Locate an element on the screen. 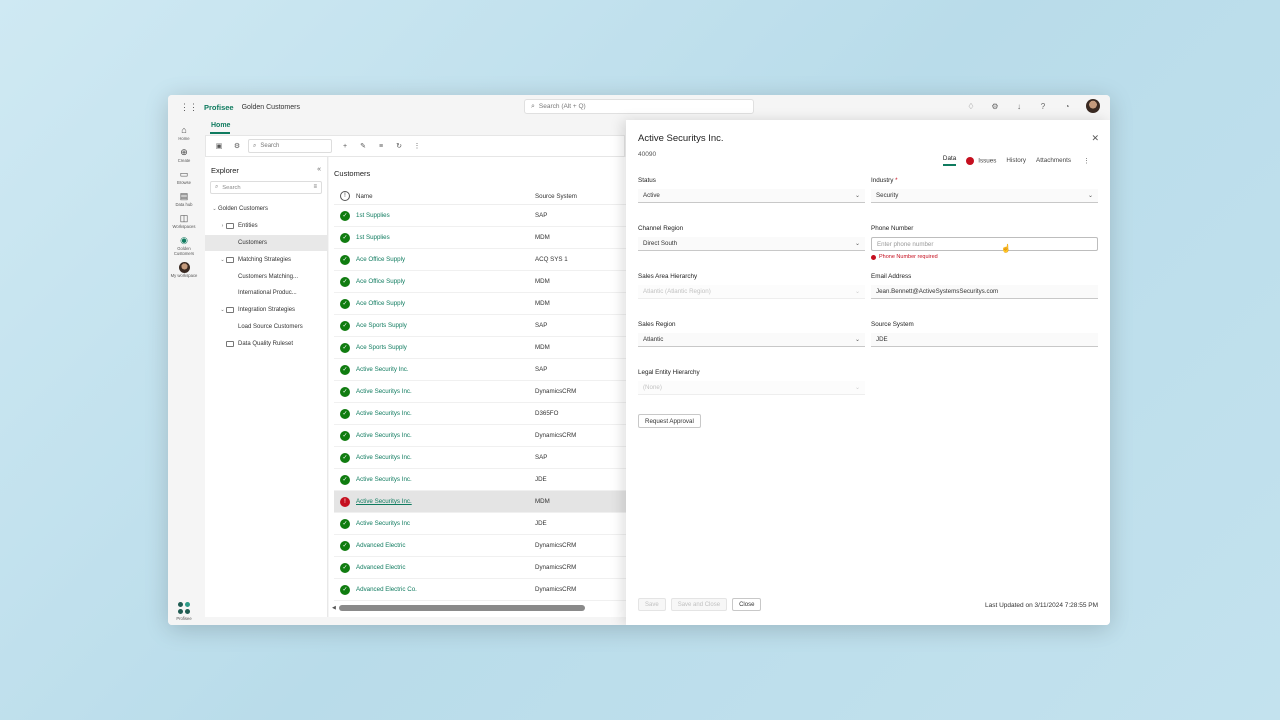 The width and height of the screenshot is (1280, 720). rail-item-golden-customers: ◉ Golden Customers is located at coordinates (184, 245).